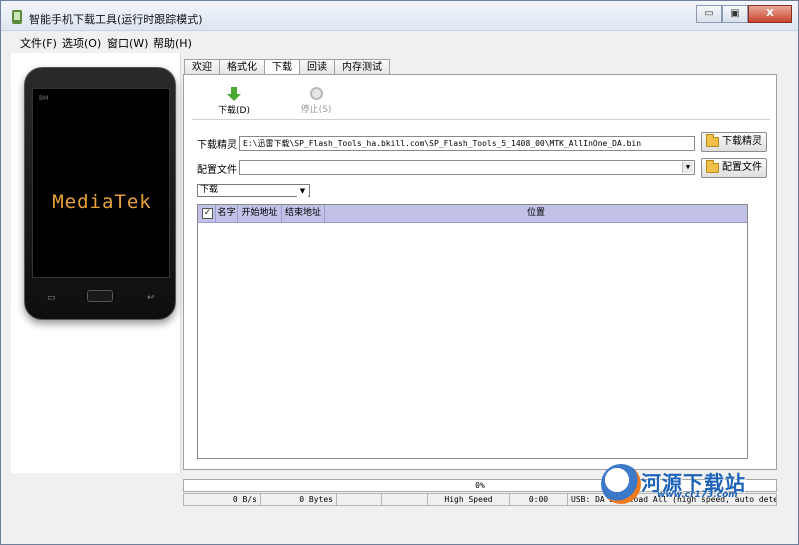 The height and width of the screenshot is (545, 799). Describe the element at coordinates (242, 67) in the screenshot. I see `tab-format: 格式化` at that location.